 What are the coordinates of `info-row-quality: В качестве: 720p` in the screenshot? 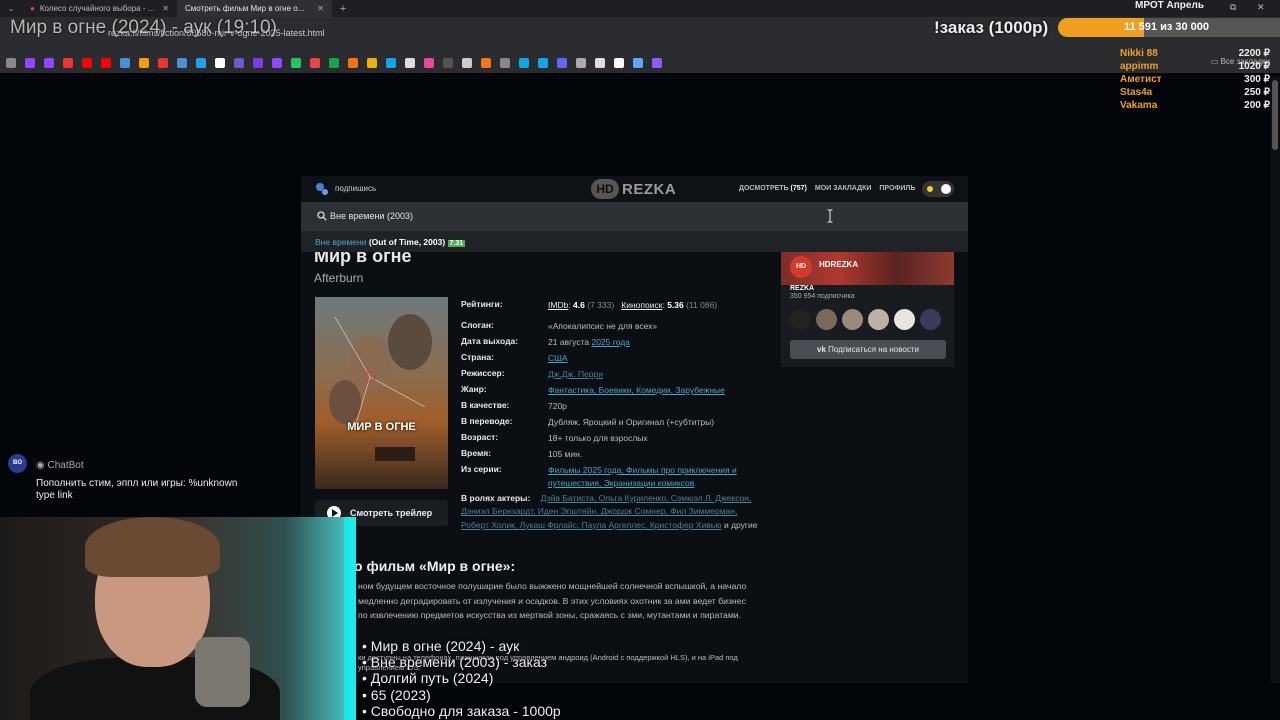 It's located at (514, 405).